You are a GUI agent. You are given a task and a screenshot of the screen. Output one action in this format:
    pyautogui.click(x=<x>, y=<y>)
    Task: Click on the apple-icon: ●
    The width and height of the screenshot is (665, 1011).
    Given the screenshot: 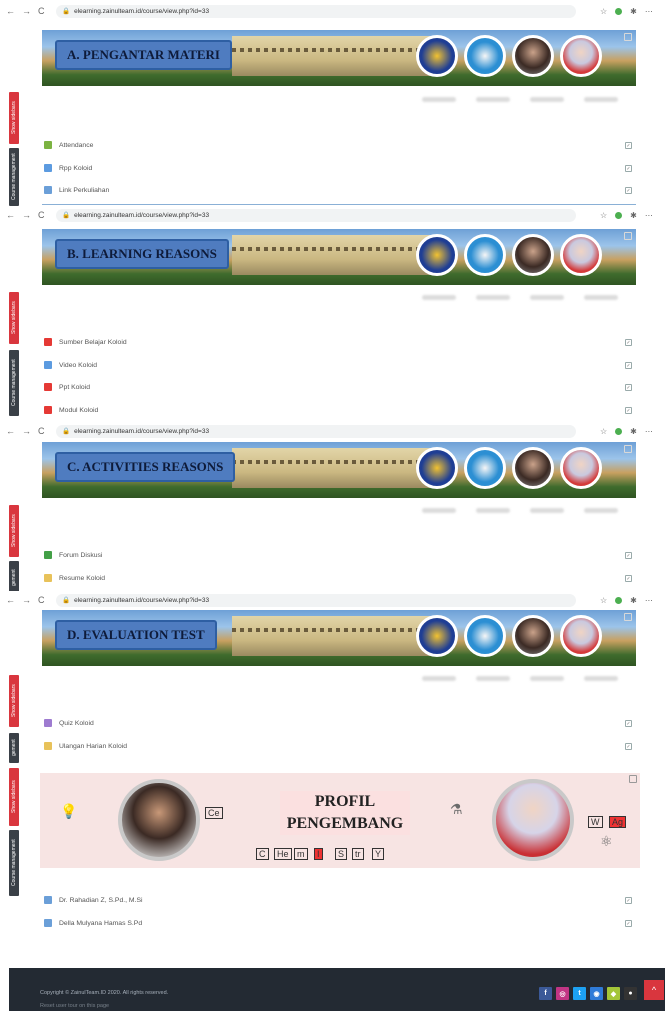 What is the action you would take?
    pyautogui.click(x=630, y=993)
    